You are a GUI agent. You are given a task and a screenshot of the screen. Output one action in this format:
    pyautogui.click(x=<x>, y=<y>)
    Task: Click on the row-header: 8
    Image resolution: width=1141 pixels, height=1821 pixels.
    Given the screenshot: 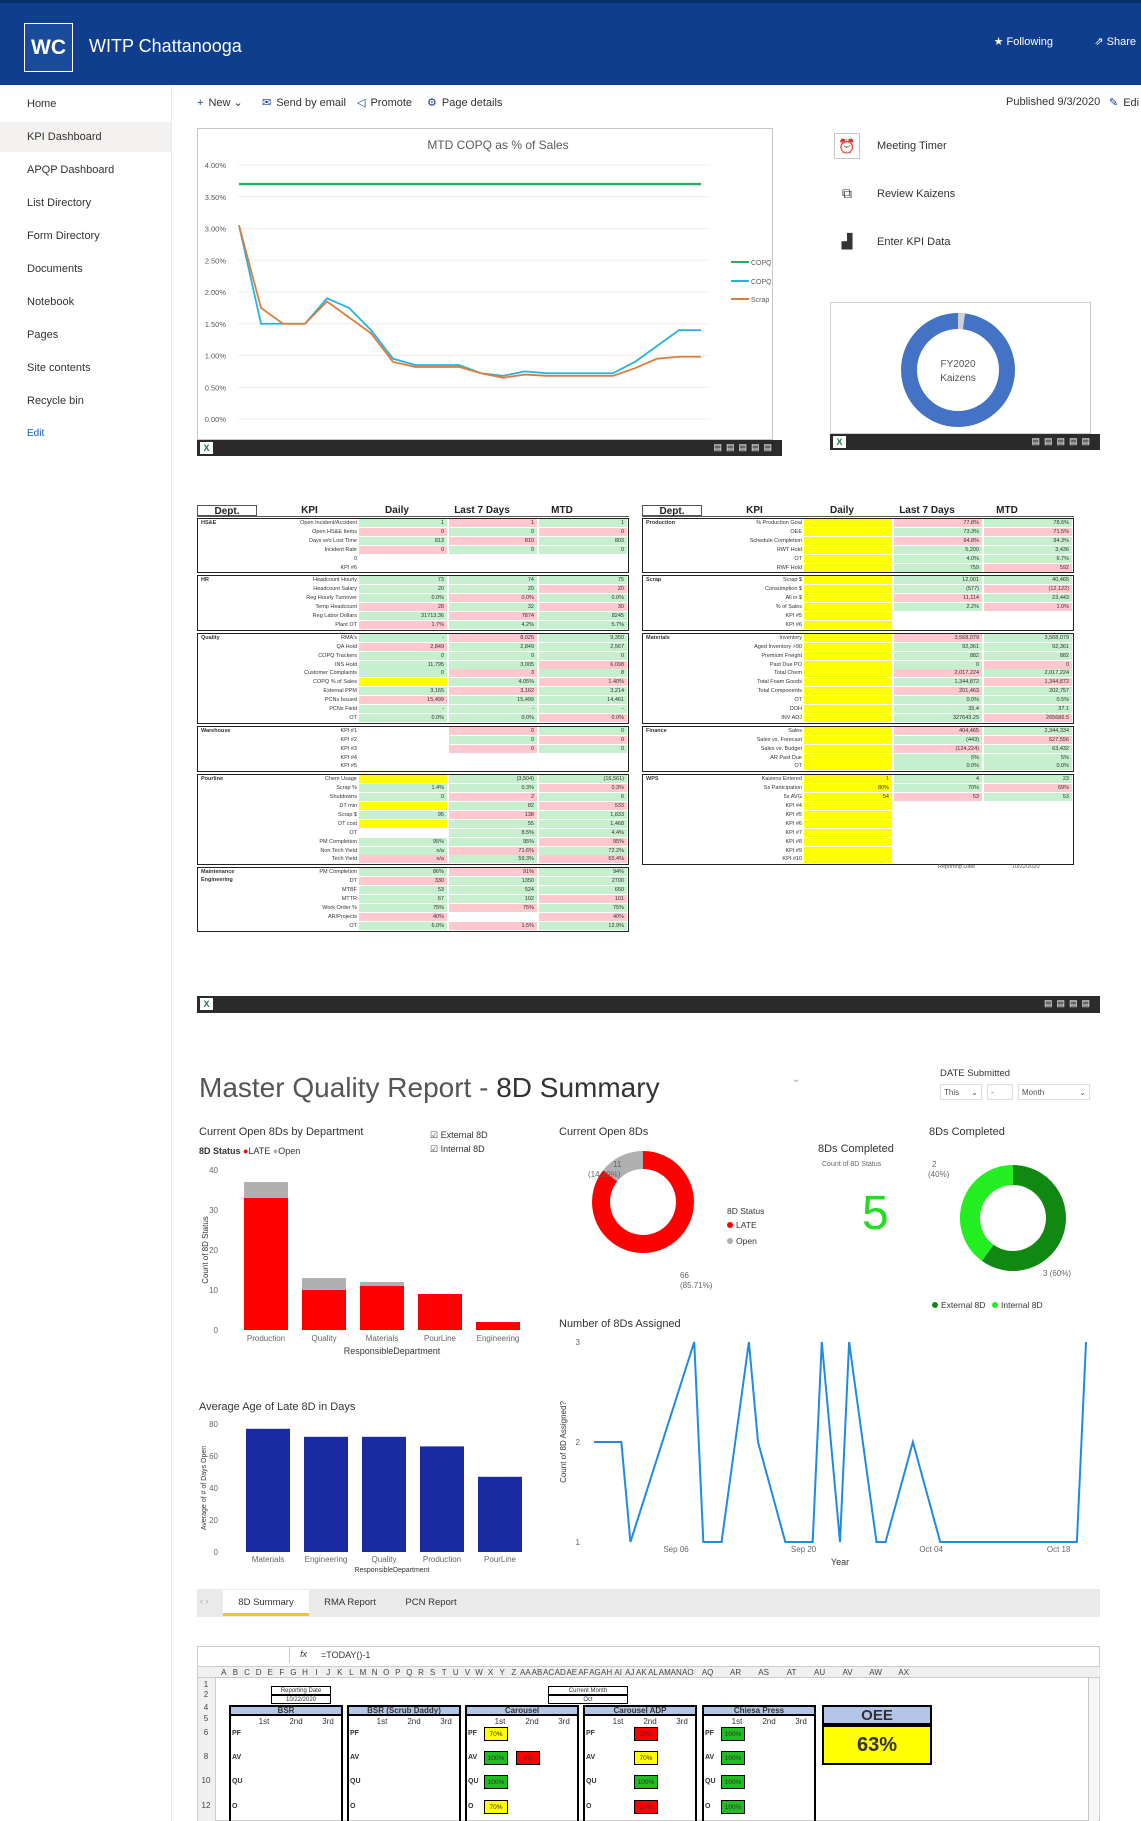 What is the action you would take?
    pyautogui.click(x=206, y=1756)
    